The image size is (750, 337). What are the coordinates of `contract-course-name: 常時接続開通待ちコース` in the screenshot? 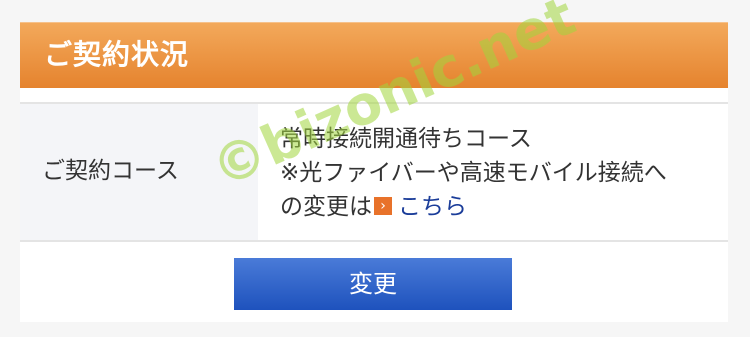 It's located at (406, 139).